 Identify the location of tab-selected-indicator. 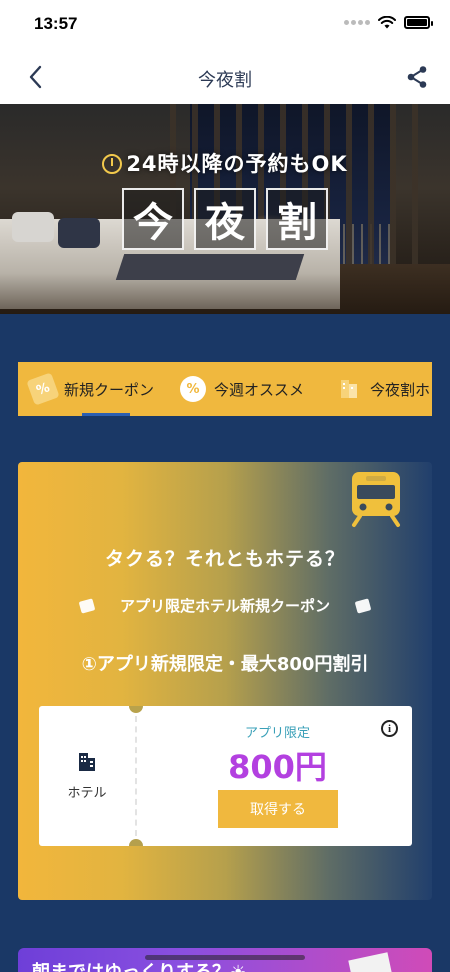
(106, 414).